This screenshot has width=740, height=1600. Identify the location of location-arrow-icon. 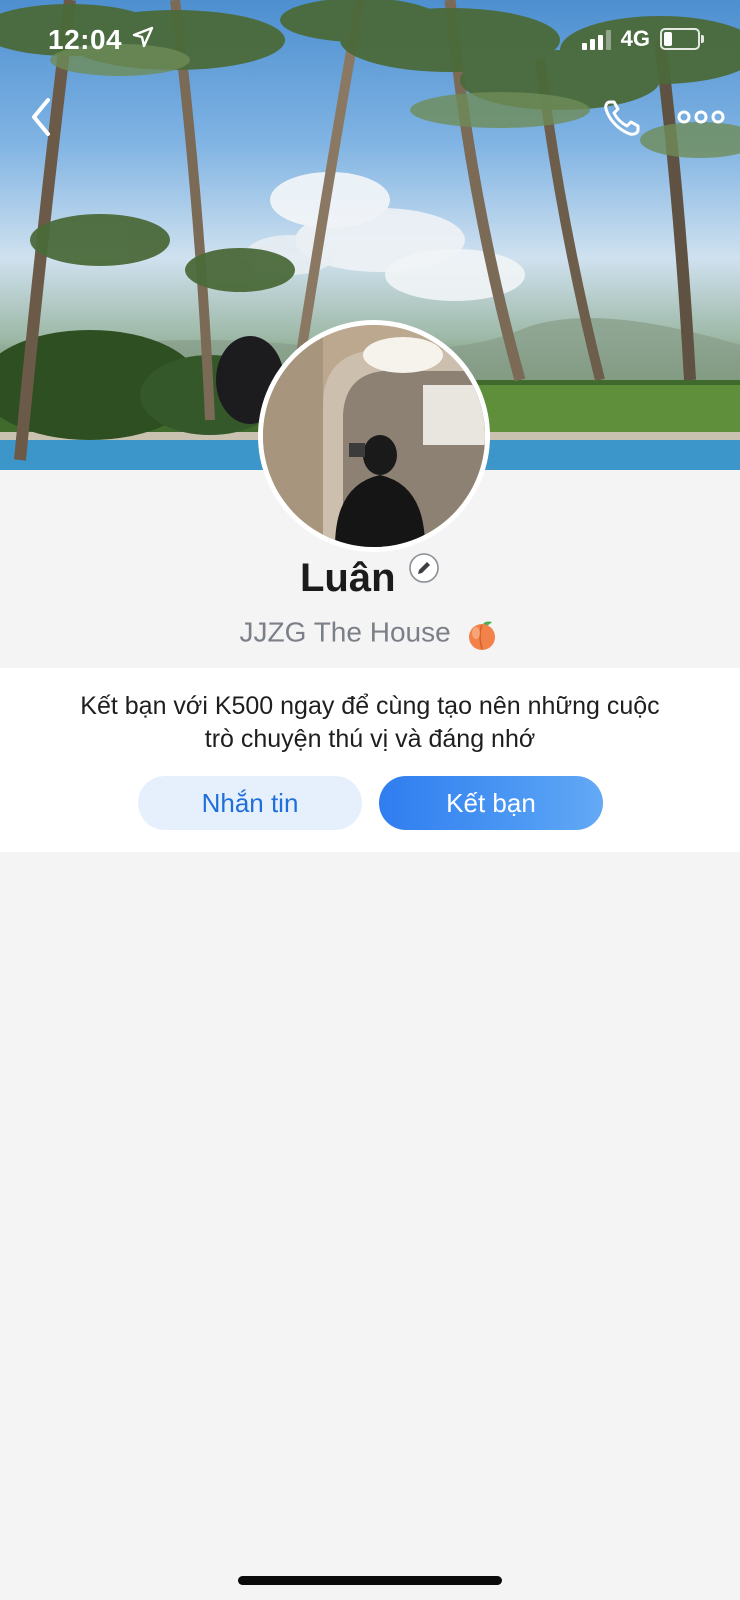
(143, 37).